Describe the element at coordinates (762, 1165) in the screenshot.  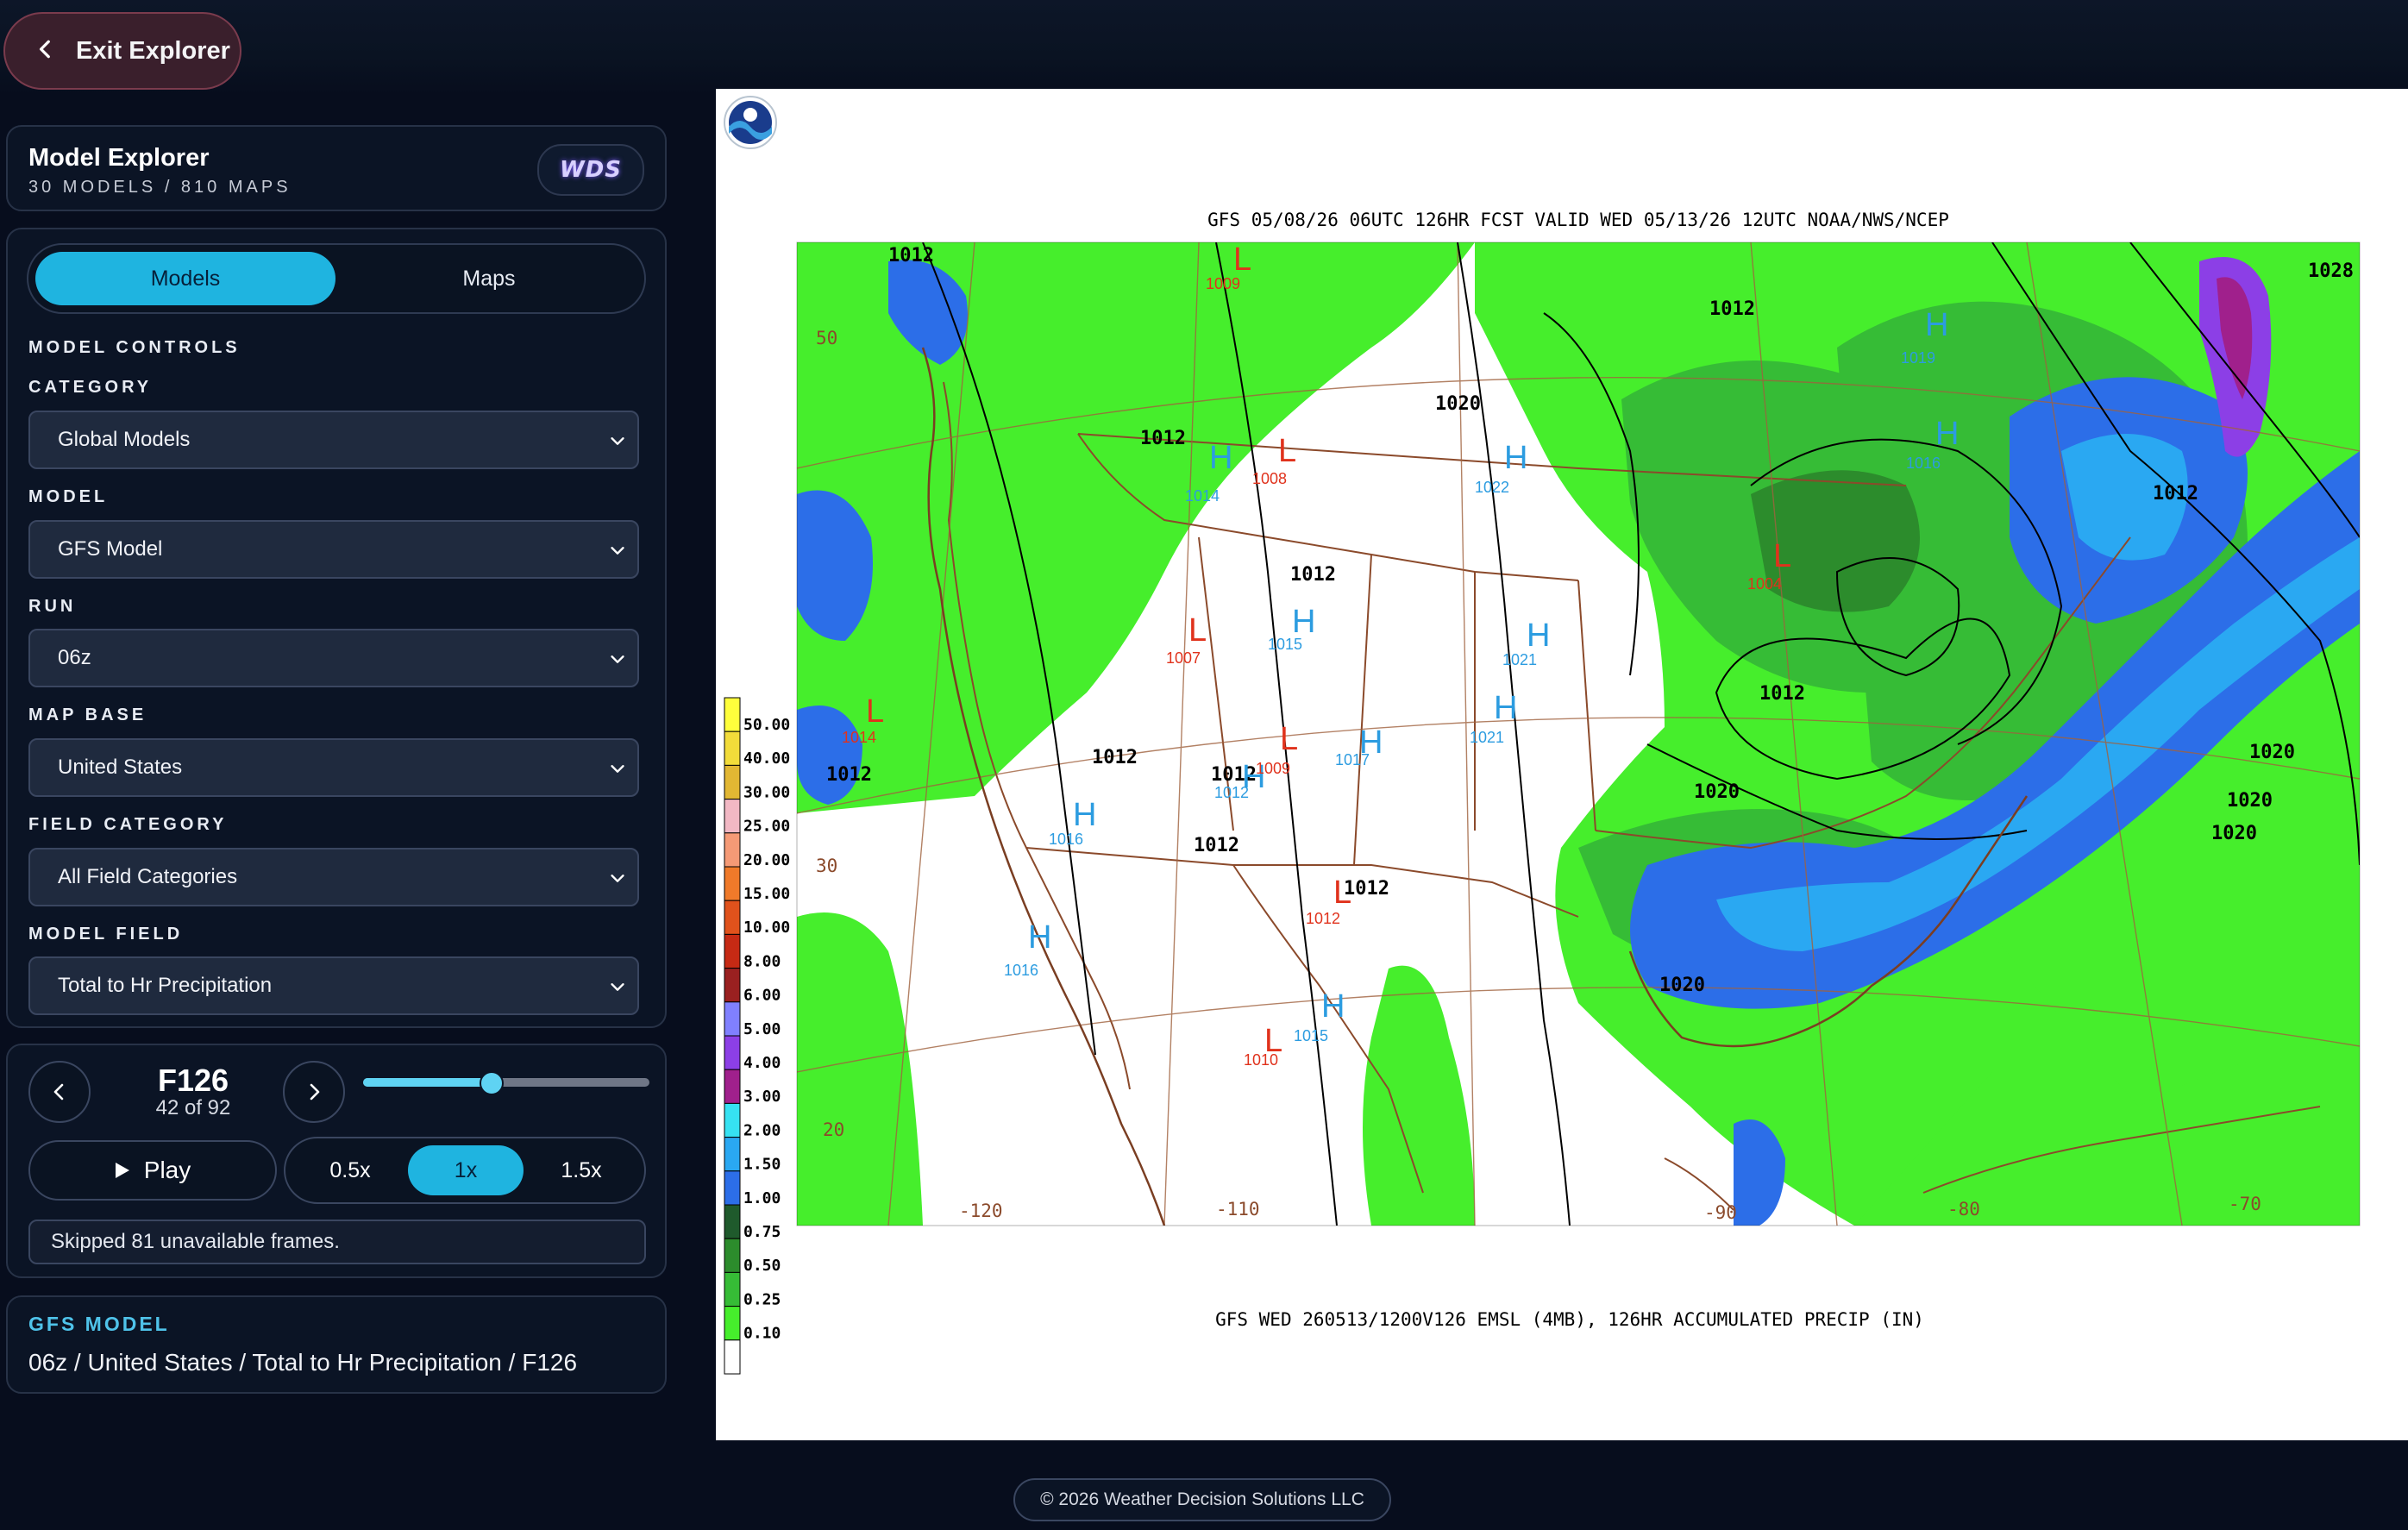
I see `legend-label: 1.50` at that location.